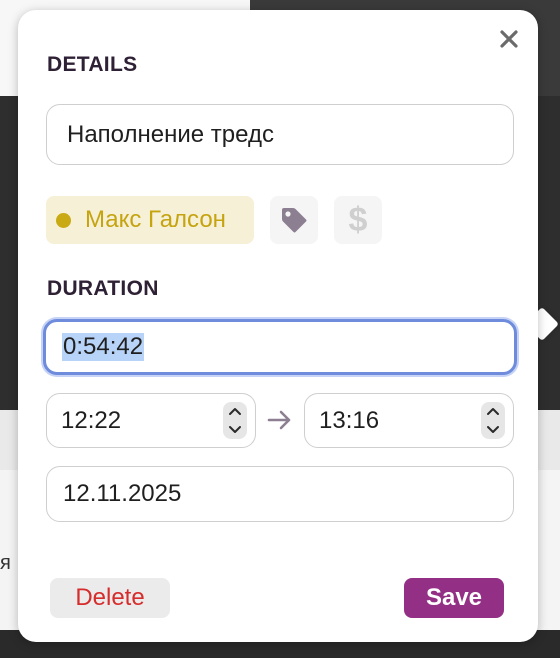 The height and width of the screenshot is (658, 560). What do you see at coordinates (493, 420) in the screenshot?
I see `end-time-stepper` at bounding box center [493, 420].